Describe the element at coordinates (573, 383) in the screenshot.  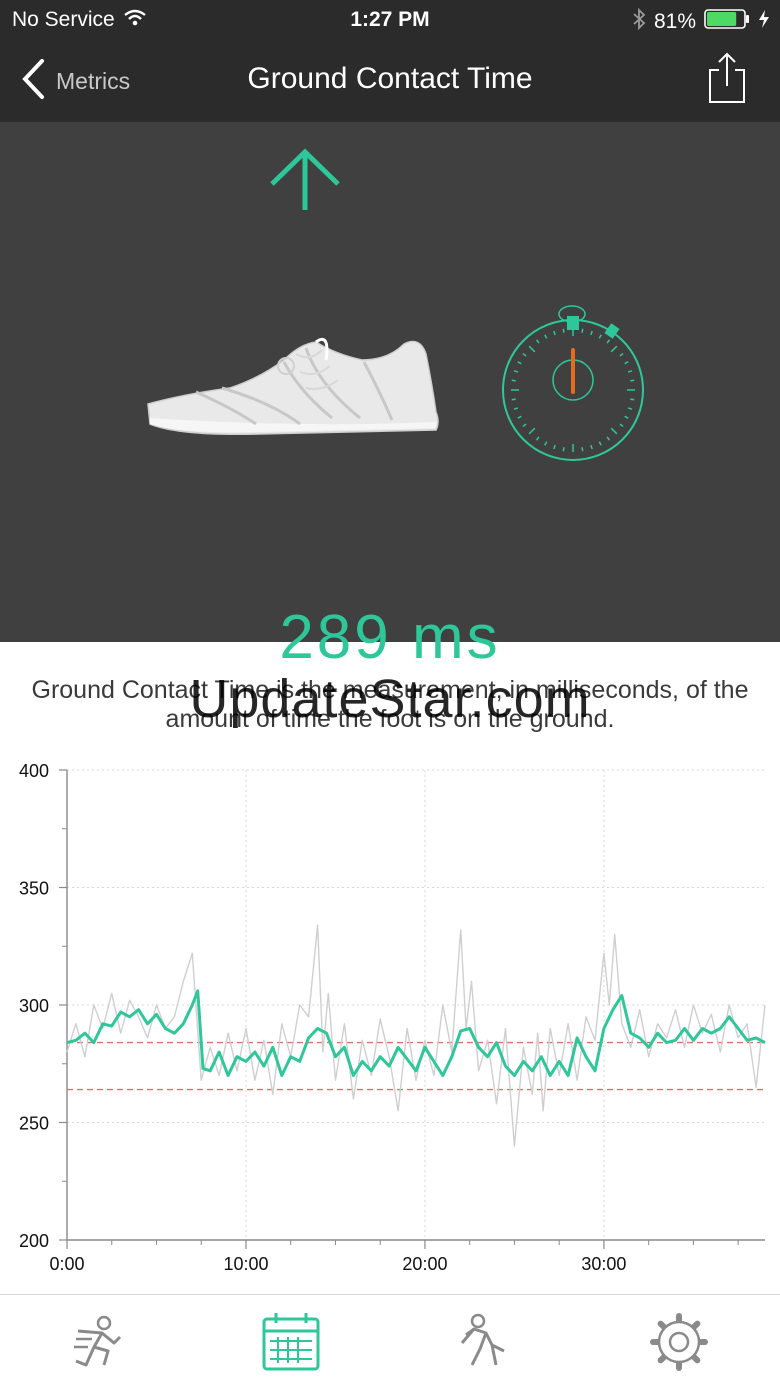
I see `stopwatch-icon` at that location.